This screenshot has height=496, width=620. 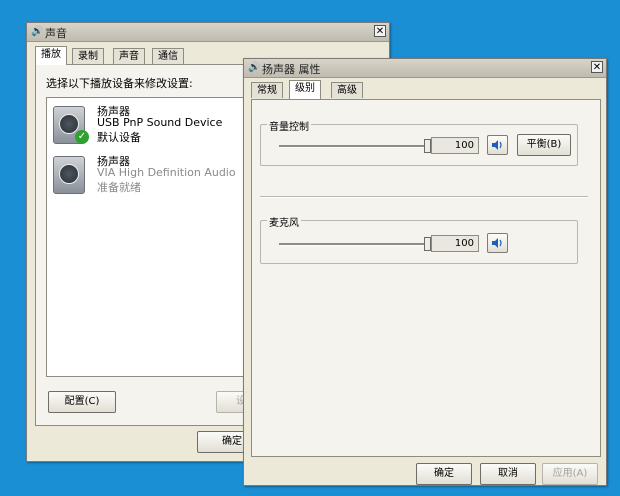 What do you see at coordinates (354, 146) in the screenshot?
I see `volume-slider-track` at bounding box center [354, 146].